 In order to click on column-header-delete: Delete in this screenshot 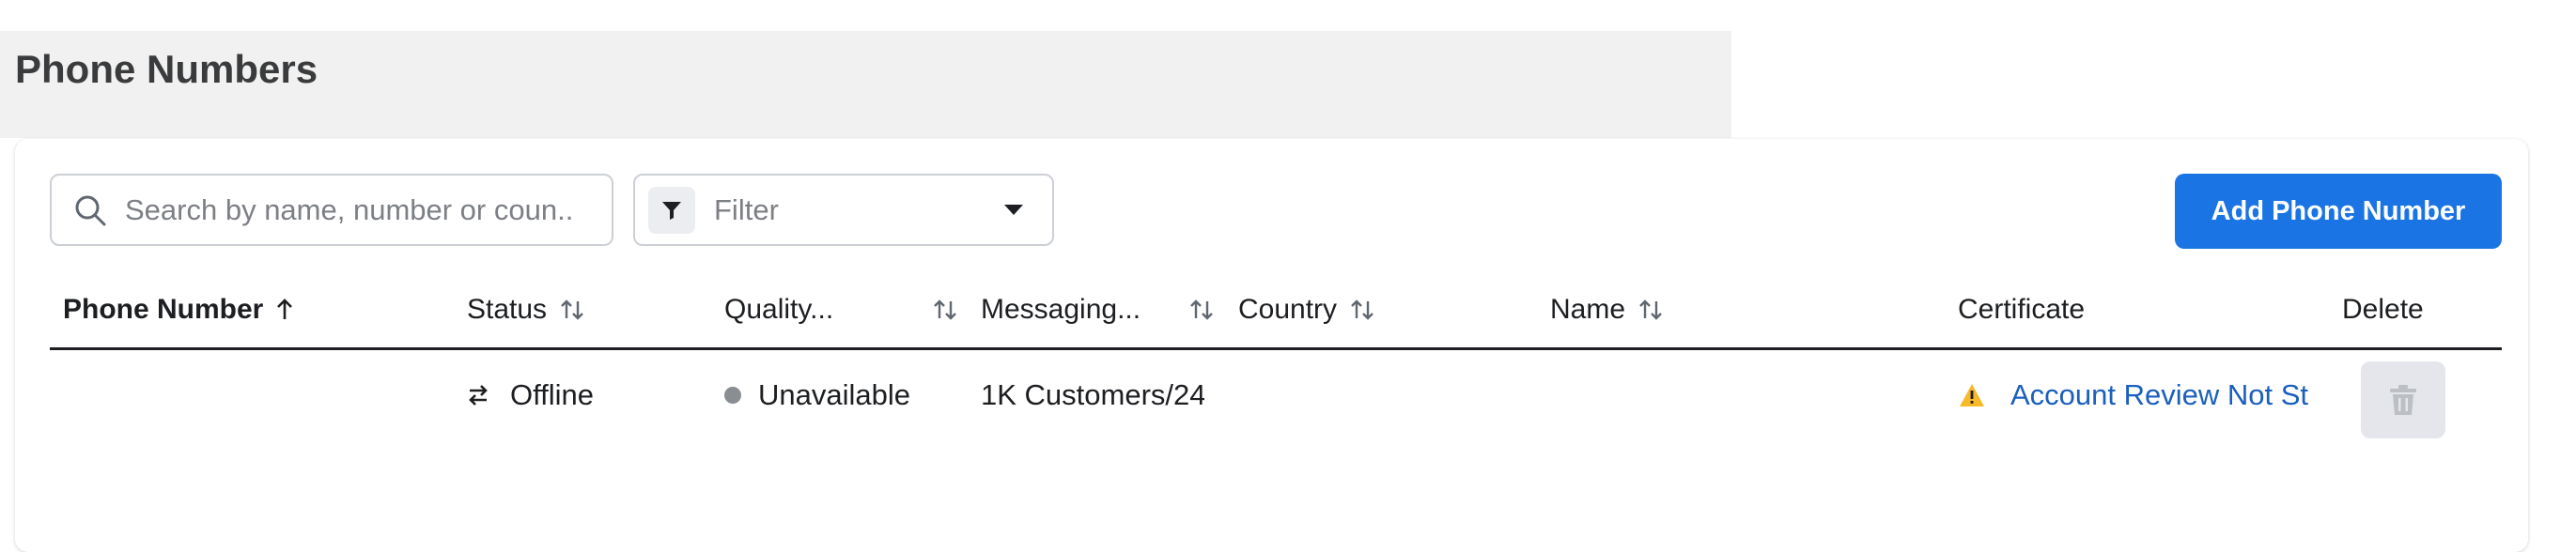, I will do `click(2383, 310)`.